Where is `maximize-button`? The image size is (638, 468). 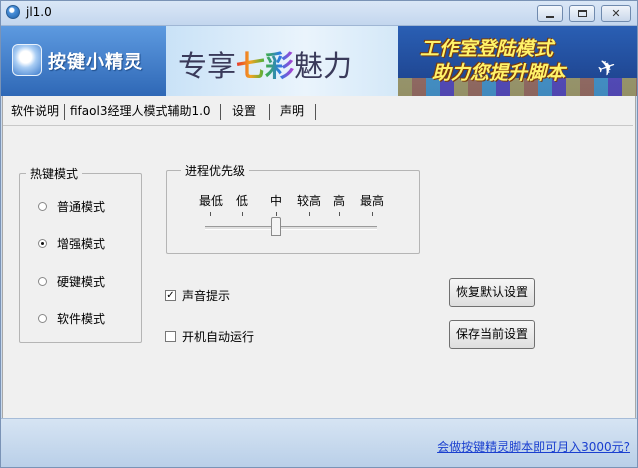
maximize-button is located at coordinates (582, 13).